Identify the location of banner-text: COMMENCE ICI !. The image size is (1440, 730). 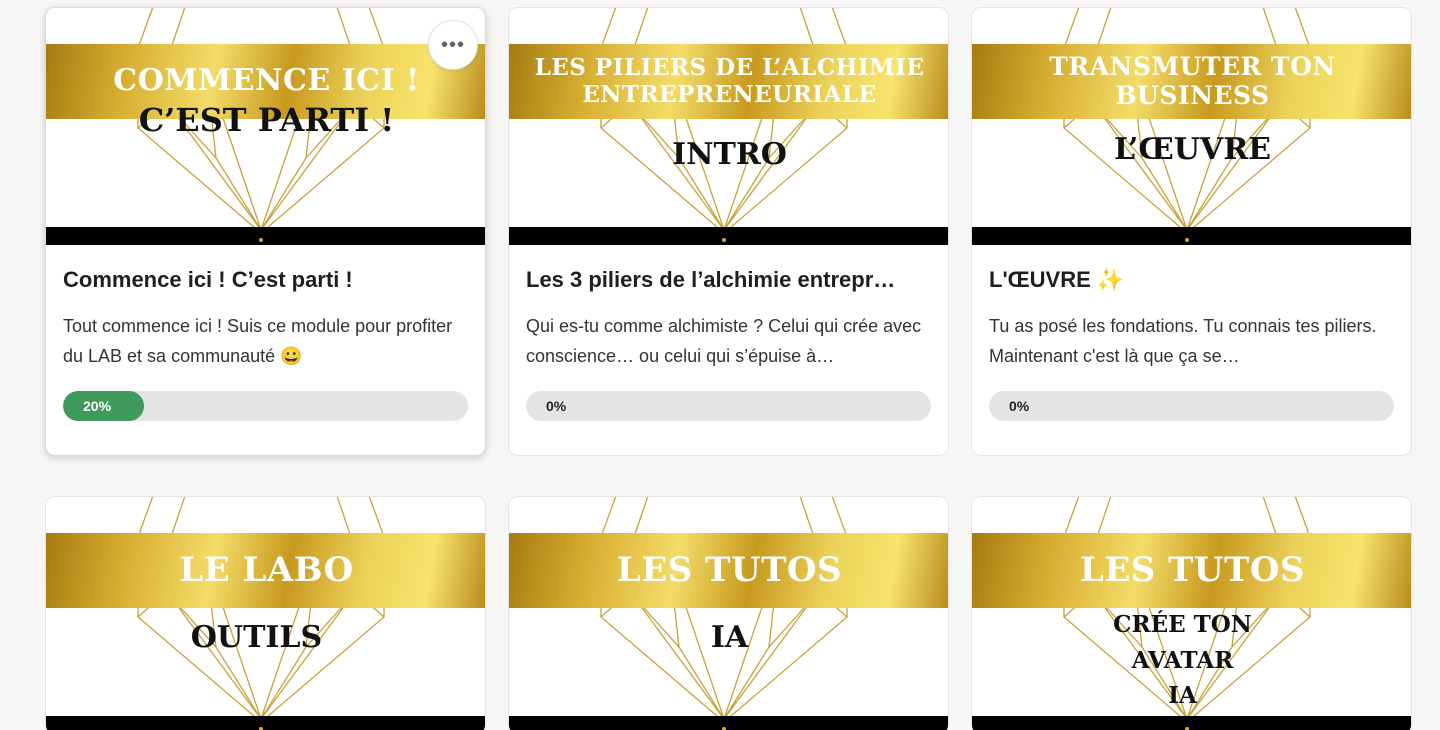
(266, 81).